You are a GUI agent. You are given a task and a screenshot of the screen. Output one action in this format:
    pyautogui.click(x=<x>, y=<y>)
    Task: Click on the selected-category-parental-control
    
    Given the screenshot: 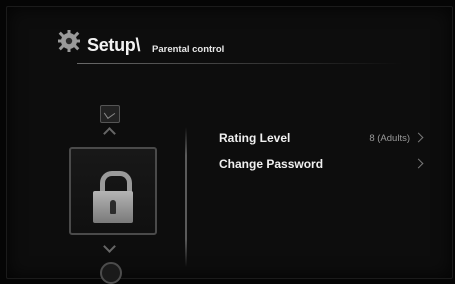 What is the action you would take?
    pyautogui.click(x=113, y=191)
    